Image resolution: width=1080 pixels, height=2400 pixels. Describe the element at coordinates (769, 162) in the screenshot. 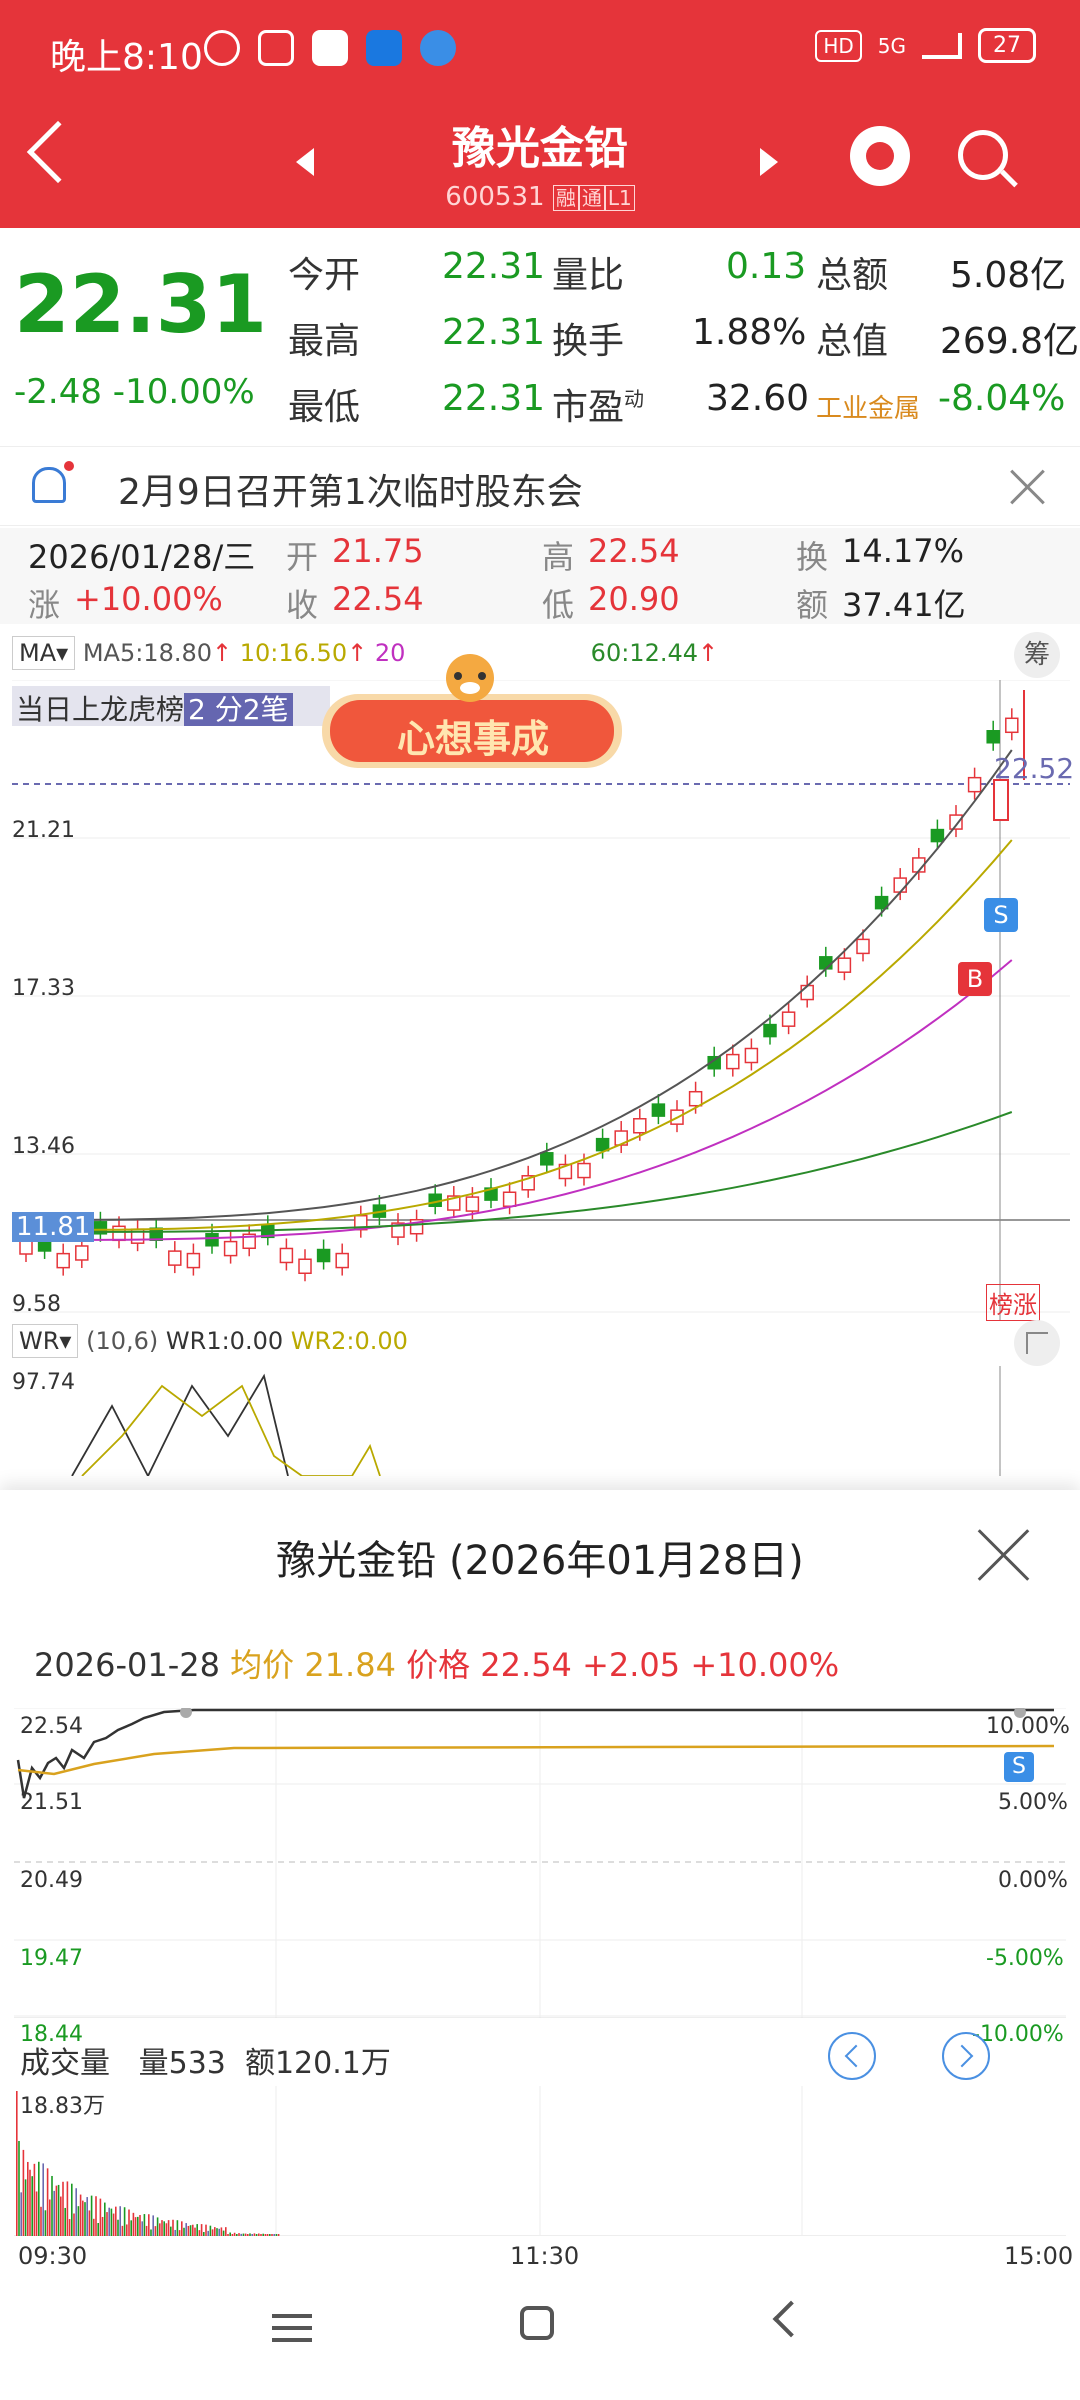

I see `next-stock-icon` at that location.